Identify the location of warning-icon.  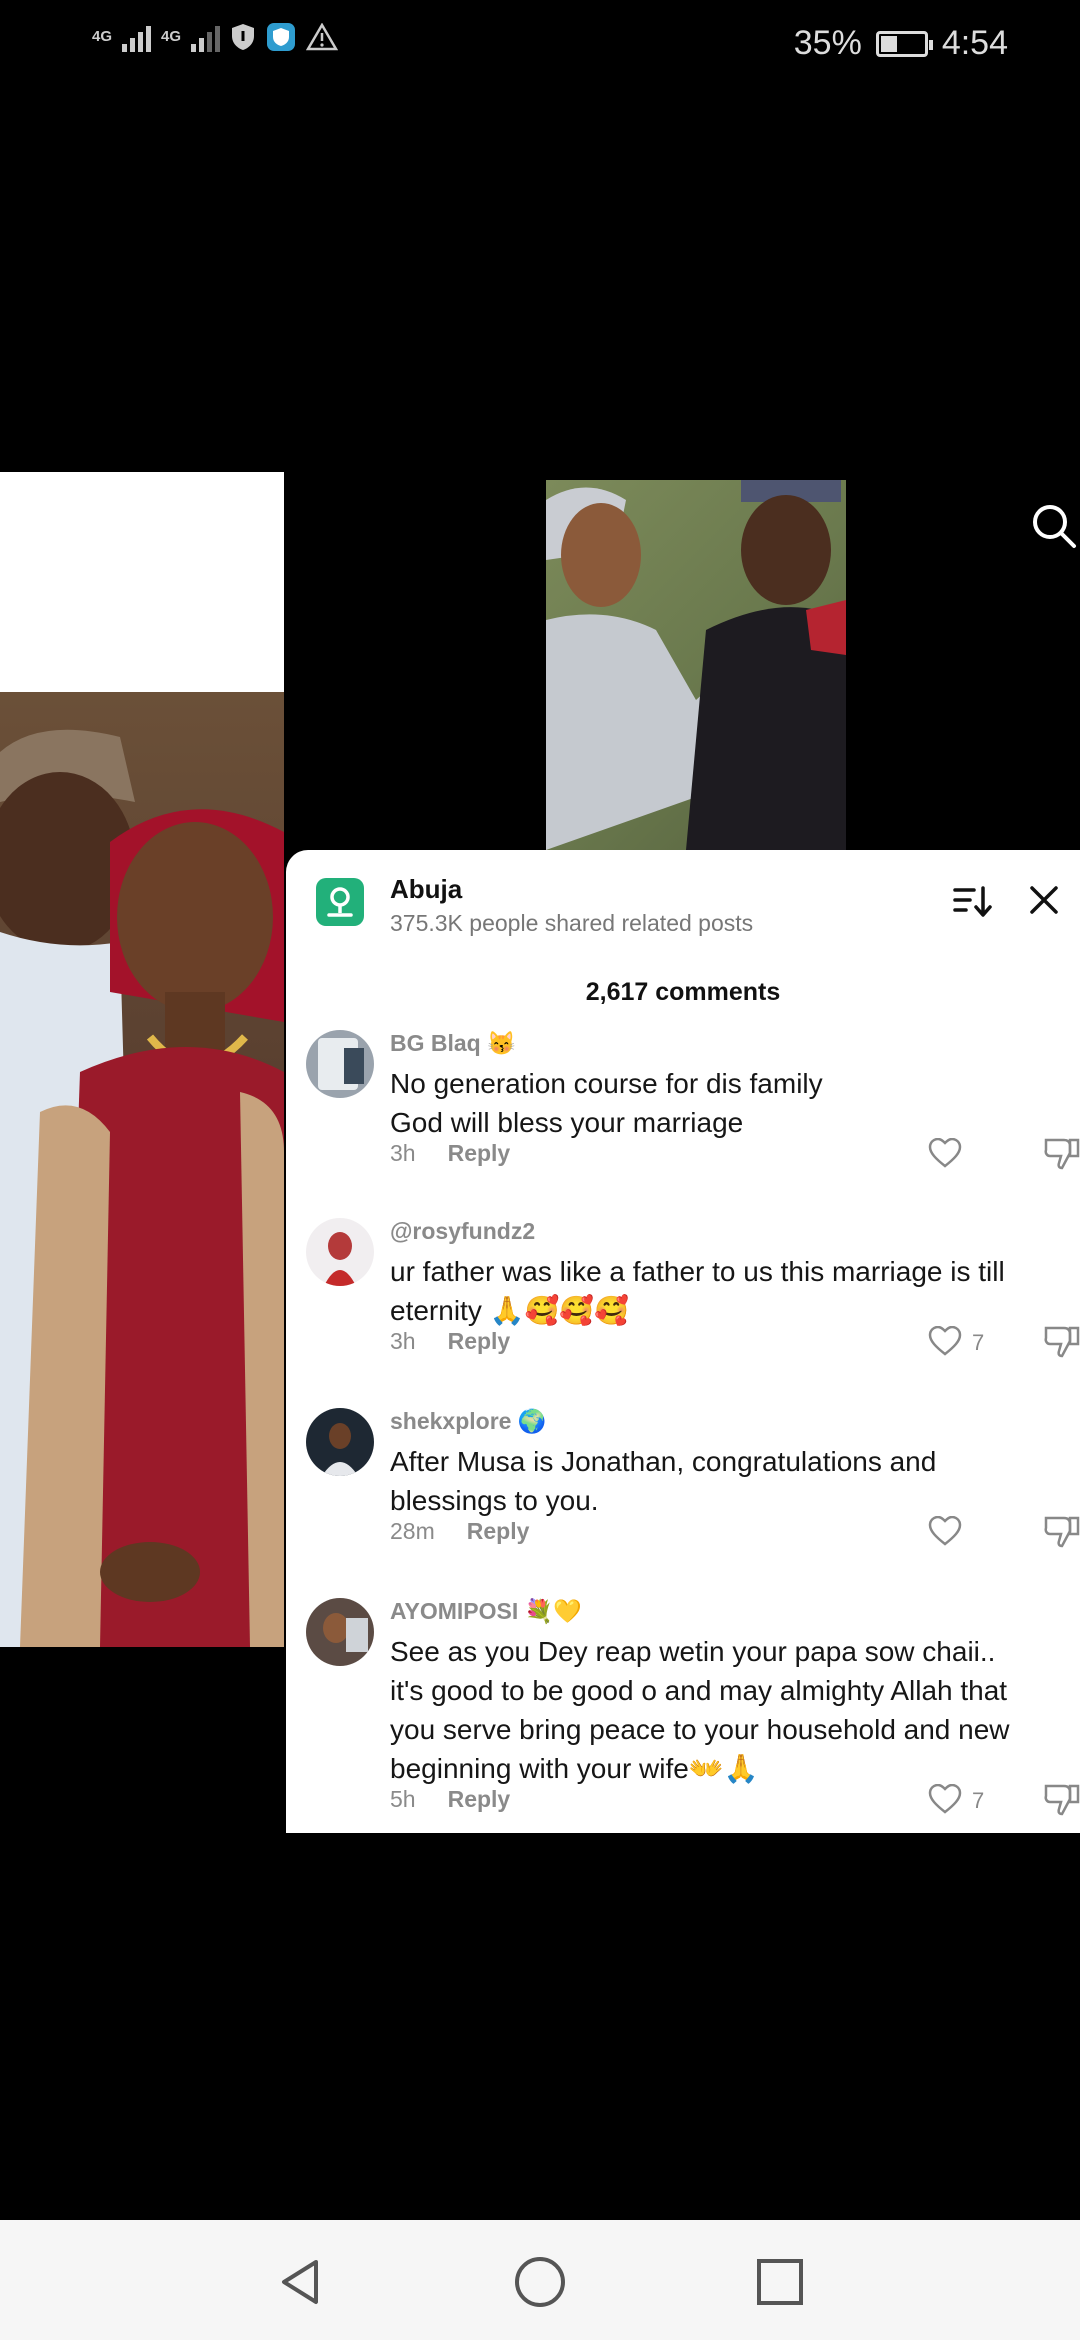
(322, 37).